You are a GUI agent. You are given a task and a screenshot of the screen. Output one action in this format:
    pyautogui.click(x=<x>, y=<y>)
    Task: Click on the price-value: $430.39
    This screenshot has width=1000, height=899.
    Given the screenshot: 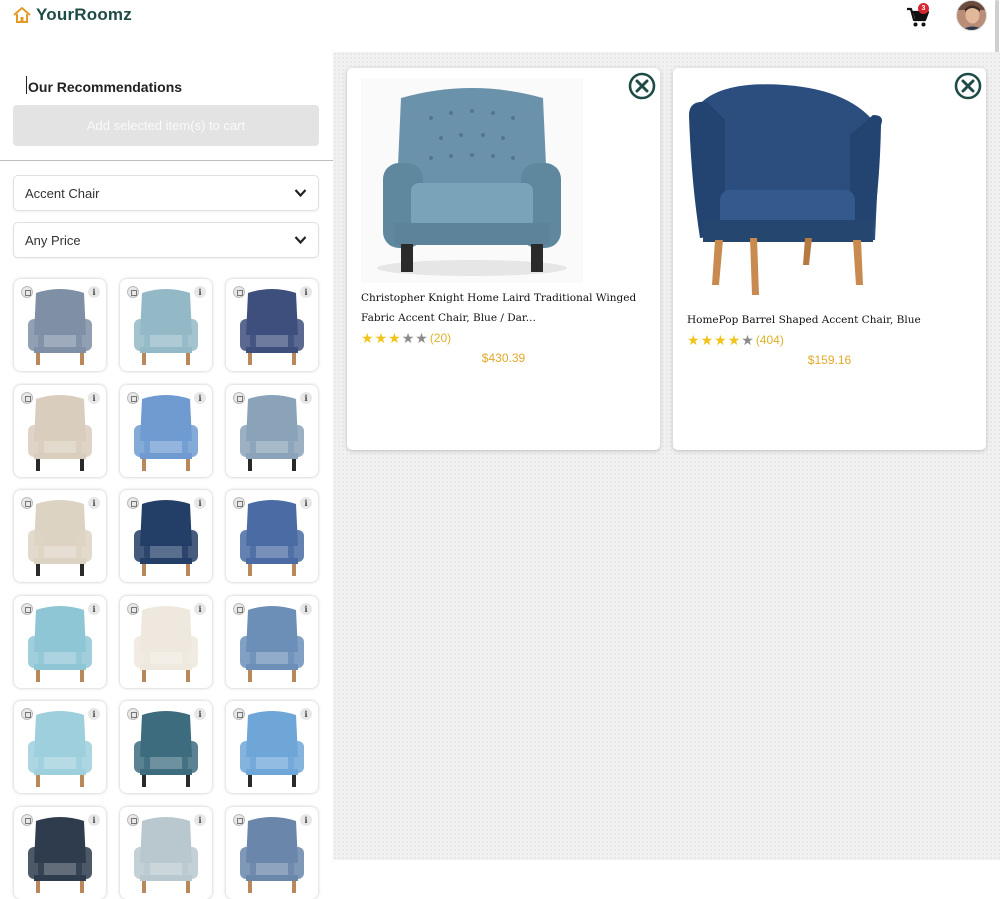 What is the action you would take?
    pyautogui.click(x=503, y=358)
    